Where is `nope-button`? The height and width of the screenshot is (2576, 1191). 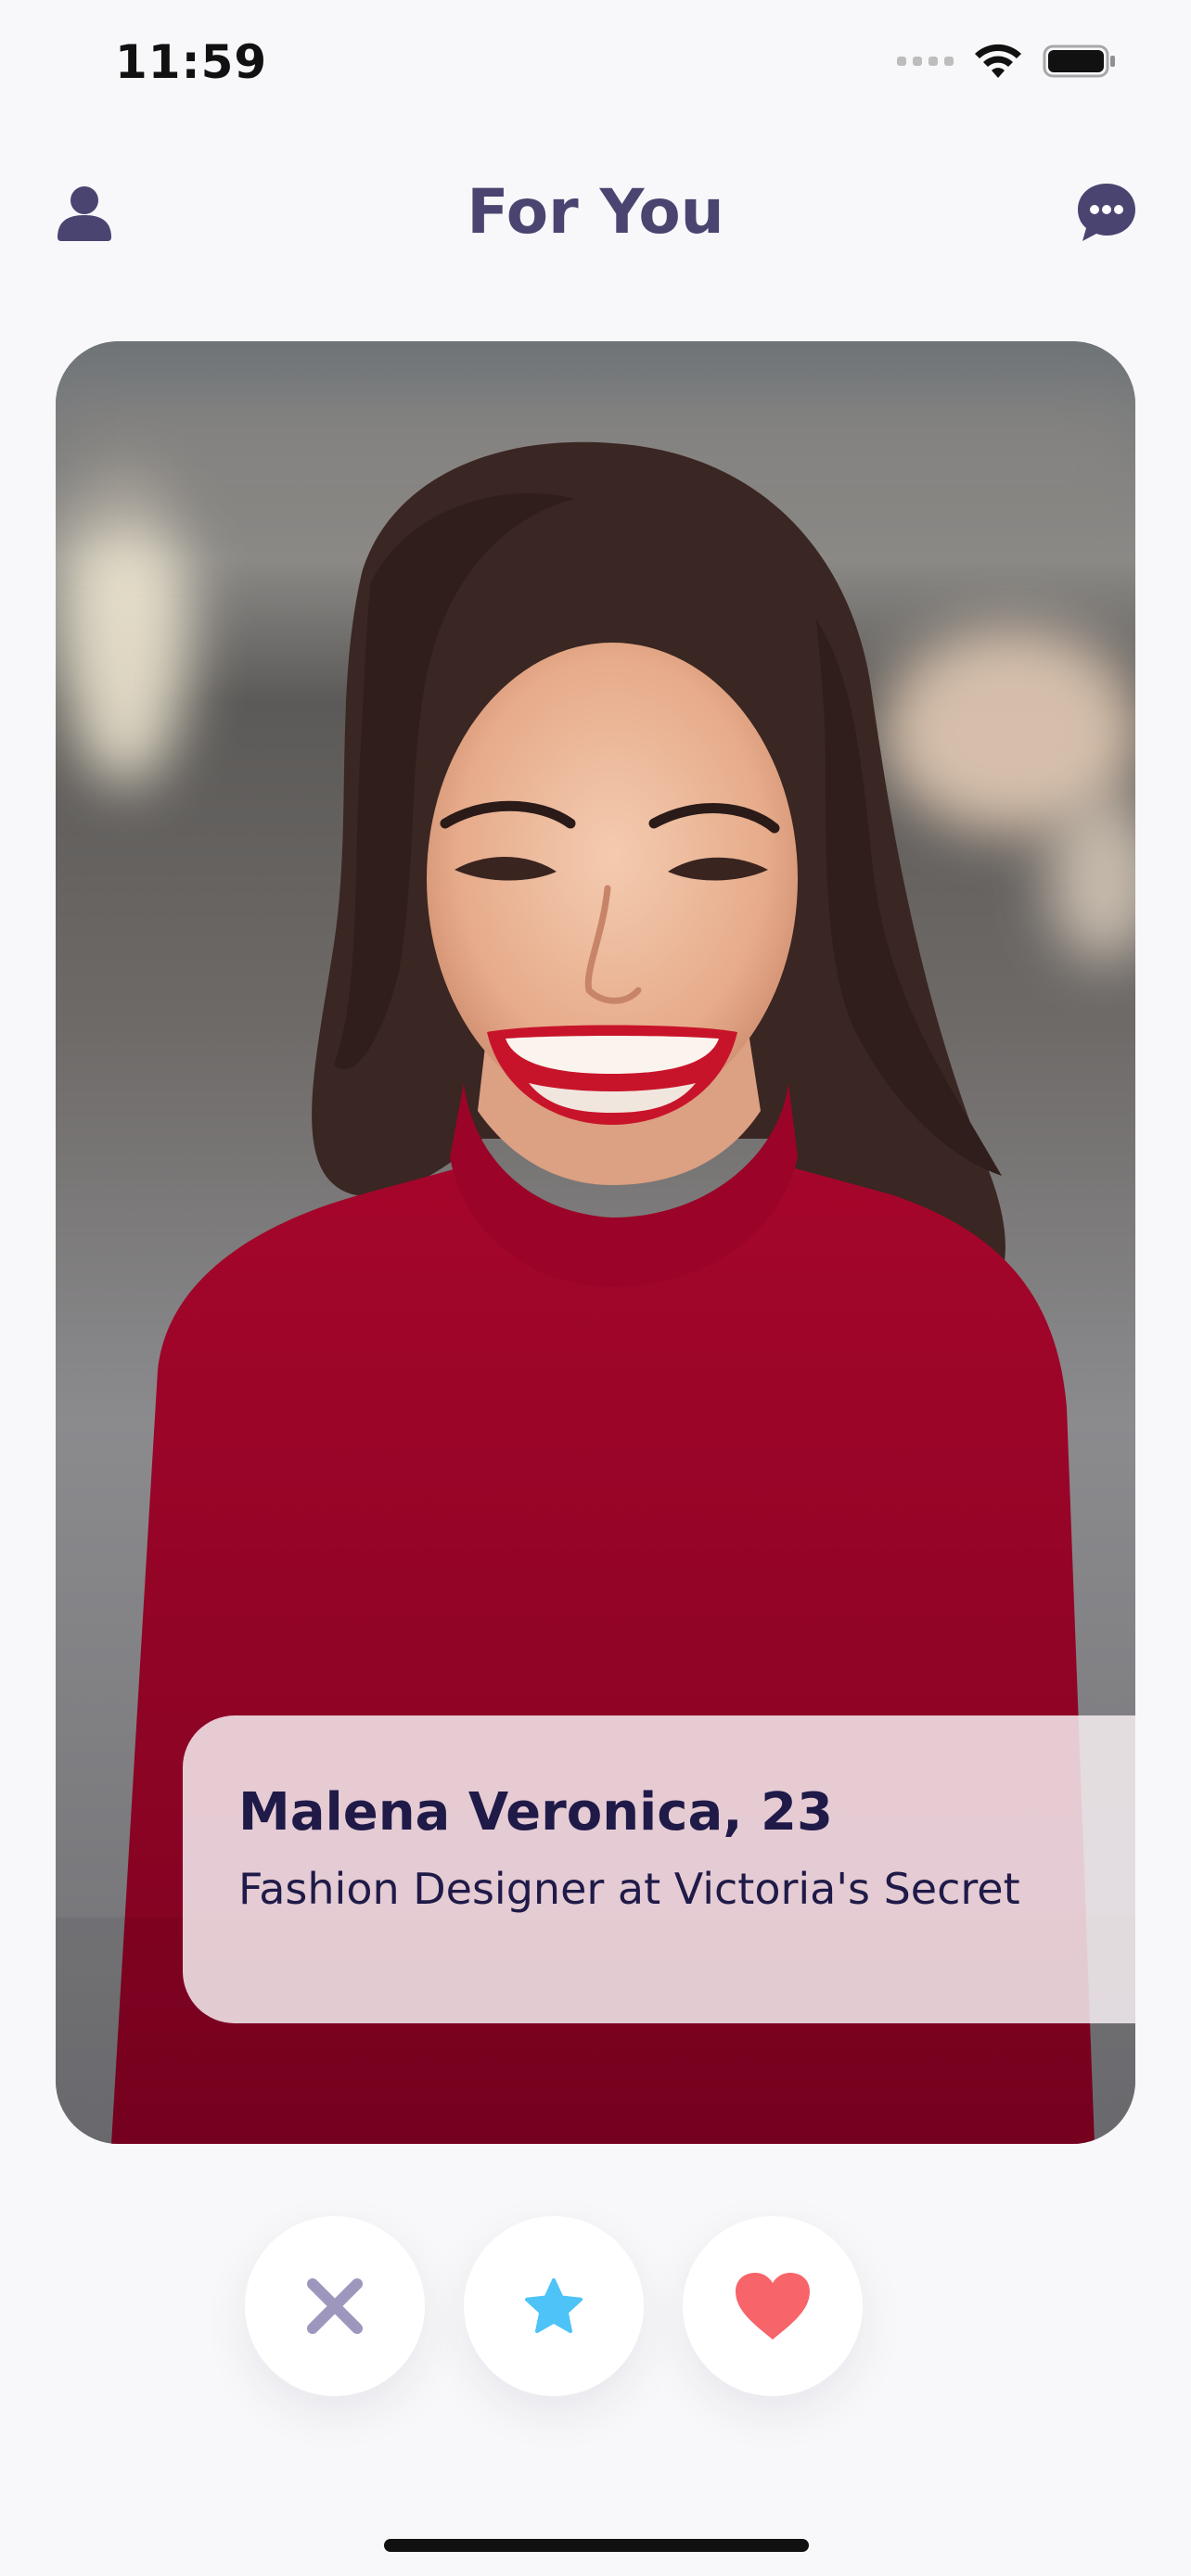
nope-button is located at coordinates (335, 2306).